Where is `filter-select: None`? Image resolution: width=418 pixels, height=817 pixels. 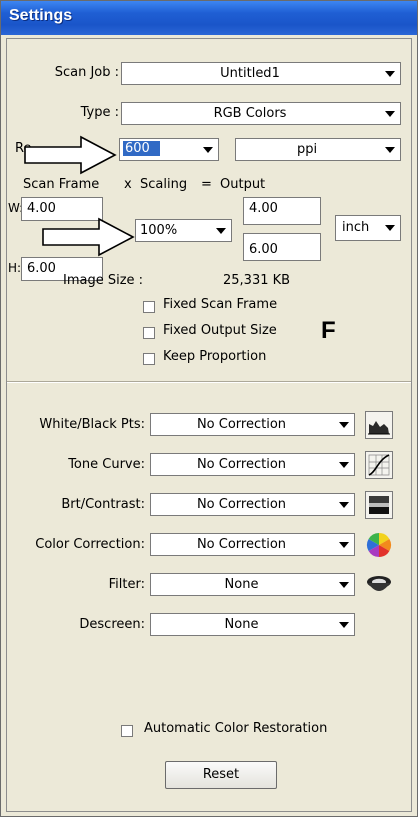 filter-select: None is located at coordinates (252, 584).